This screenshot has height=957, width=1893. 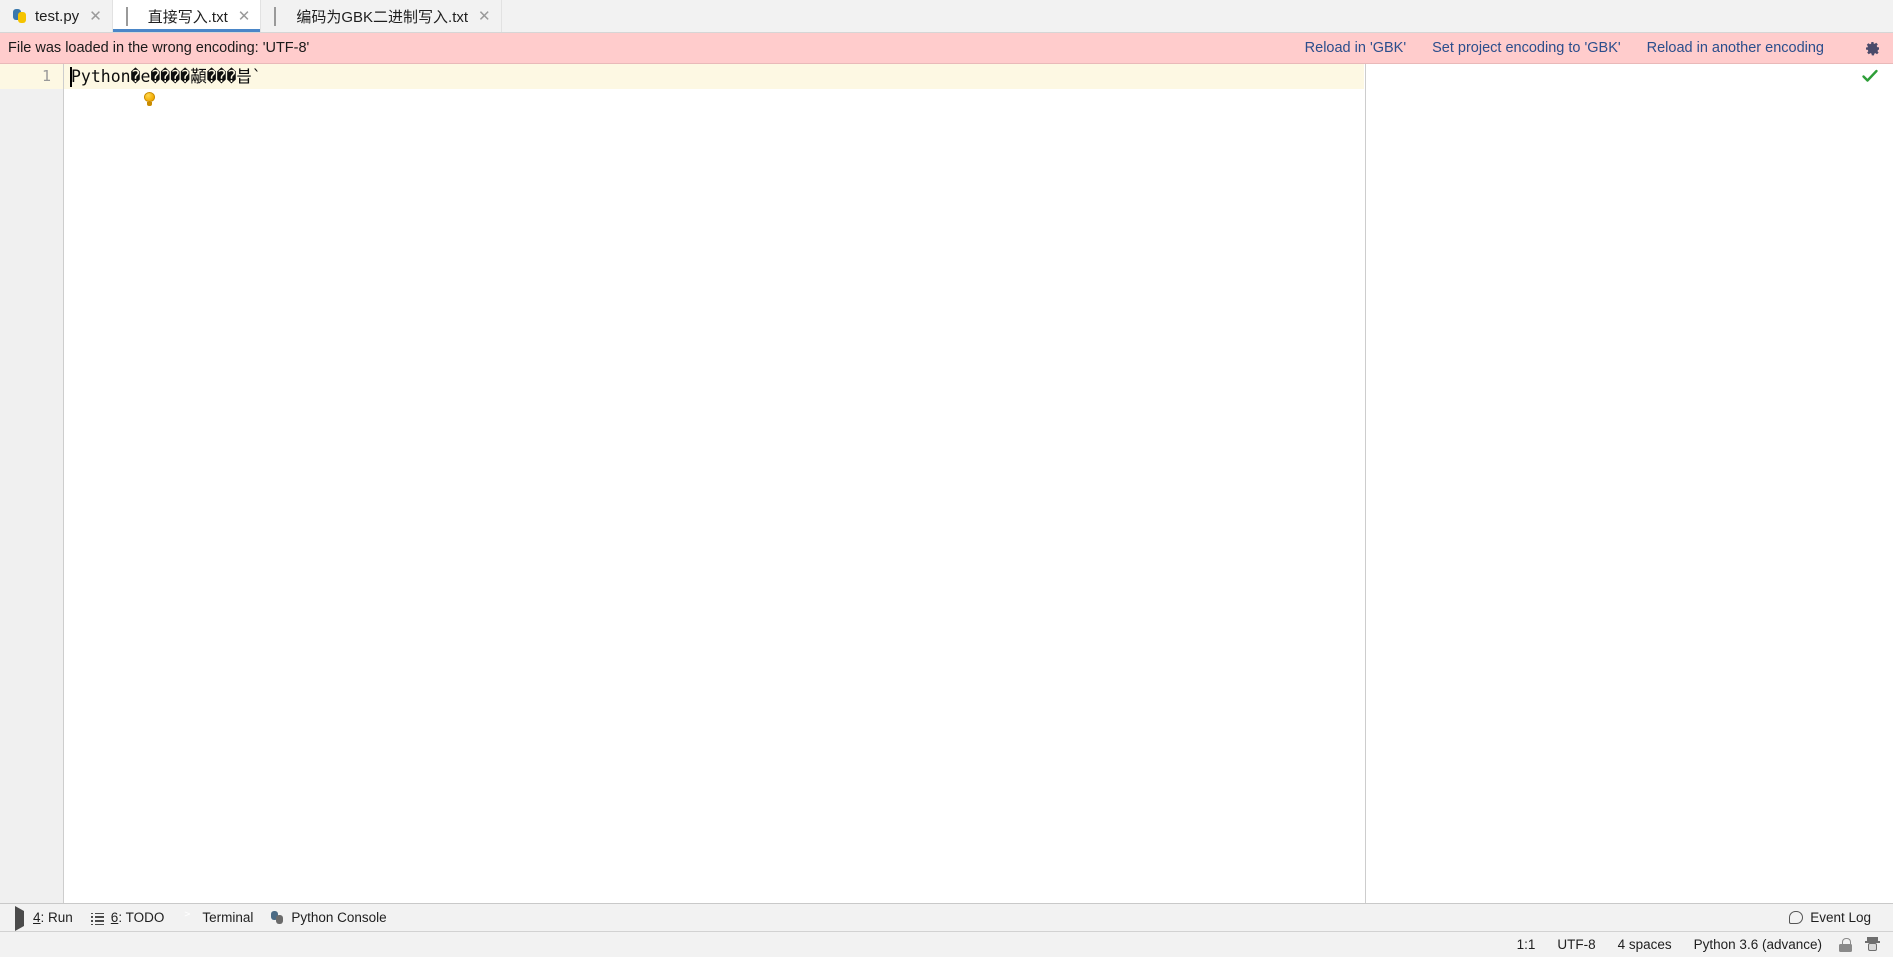 What do you see at coordinates (1872, 48) in the screenshot?
I see `gear-icon` at bounding box center [1872, 48].